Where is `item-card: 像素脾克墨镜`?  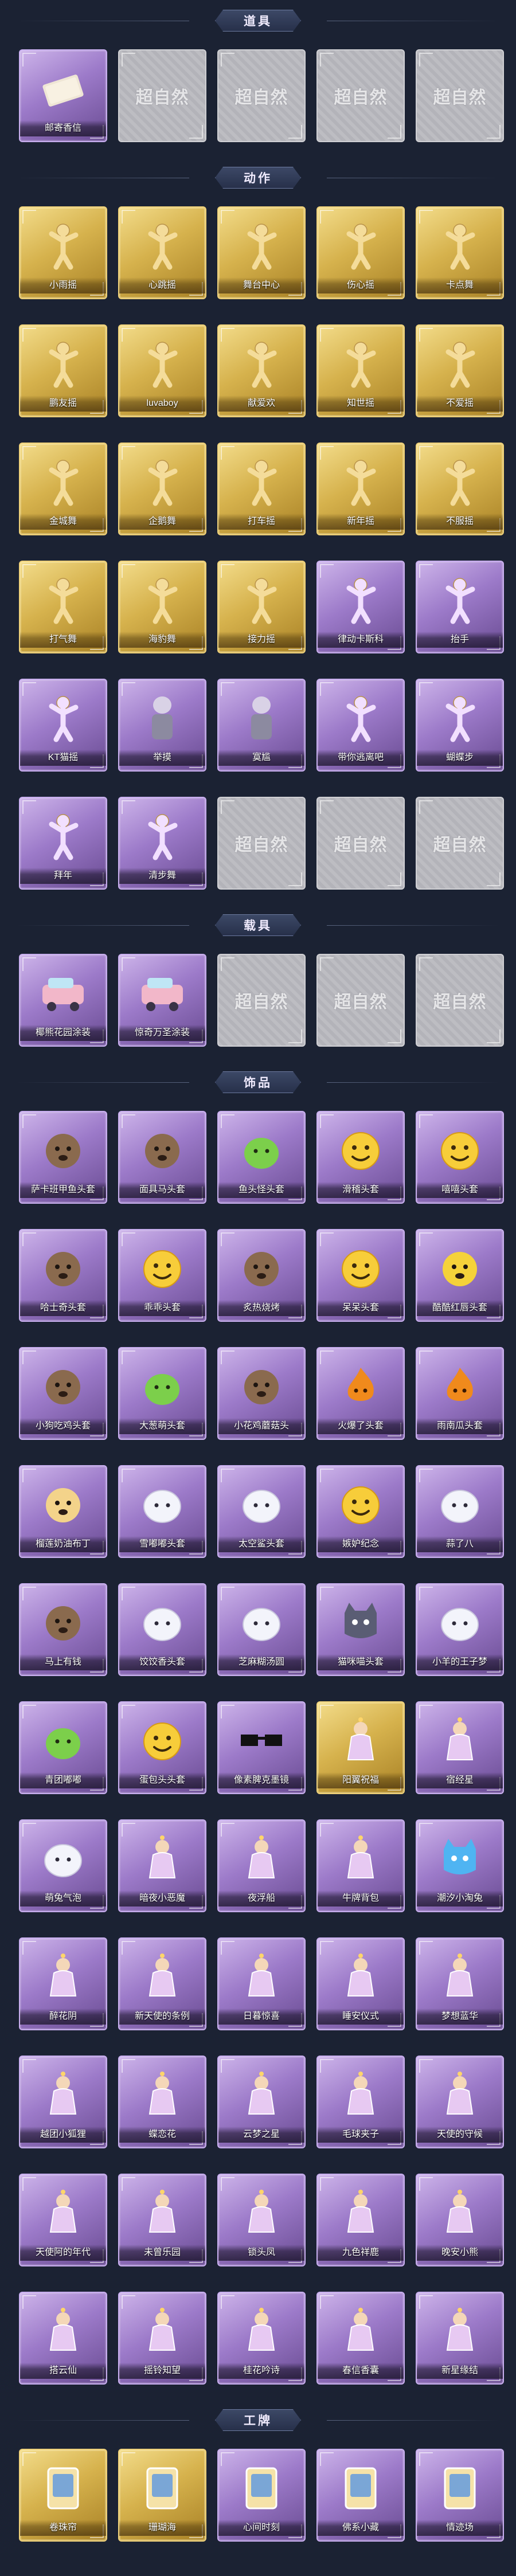
item-card: 像素脾克墨镜 is located at coordinates (261, 1747).